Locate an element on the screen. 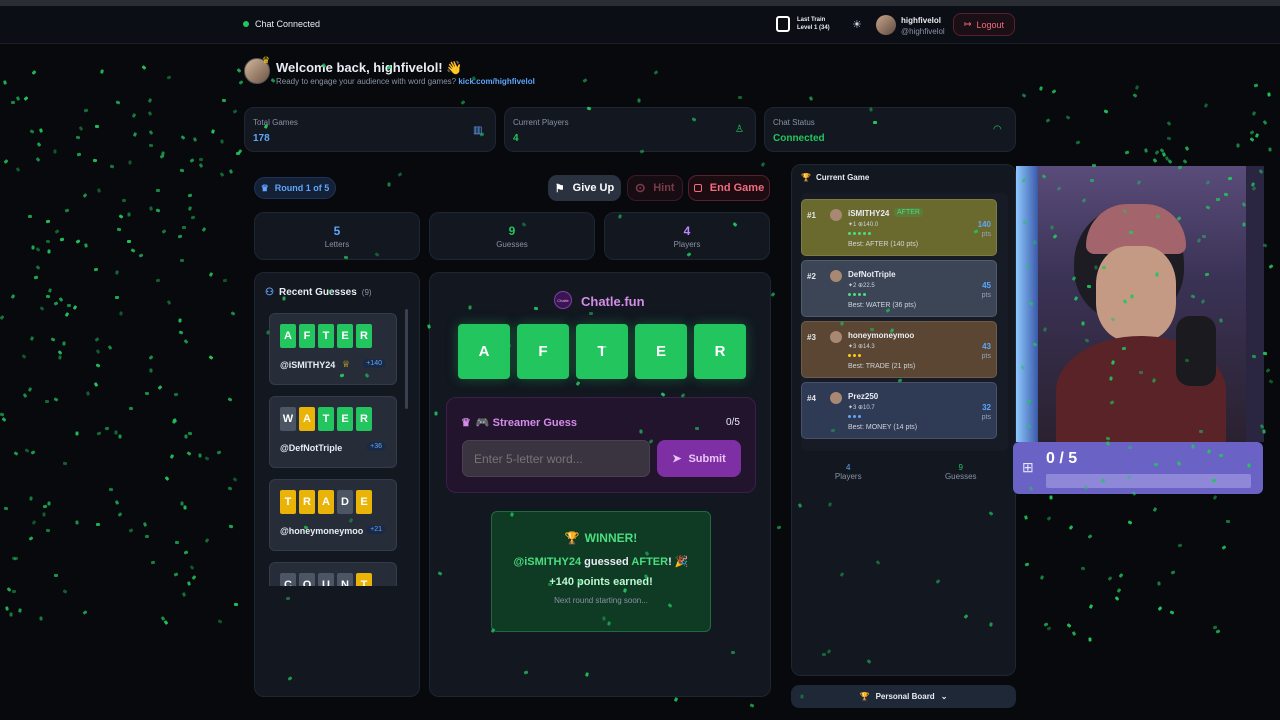 The width and height of the screenshot is (1280, 720). chat-status-text: Chat Connected is located at coordinates (288, 24).